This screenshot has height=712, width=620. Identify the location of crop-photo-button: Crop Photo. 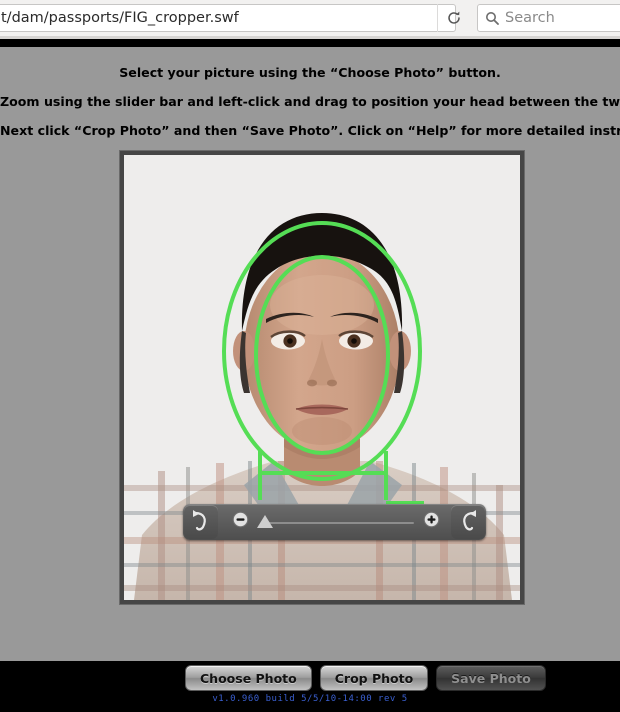
(374, 678).